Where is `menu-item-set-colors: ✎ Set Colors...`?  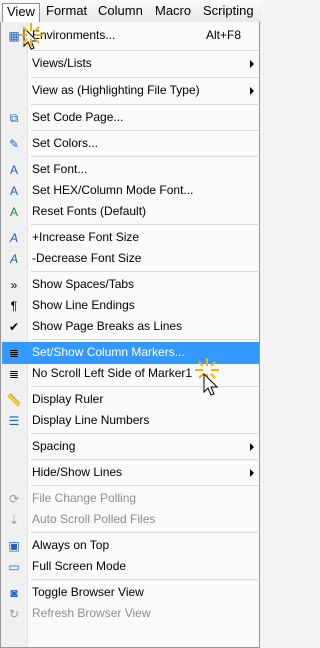
menu-item-set-colors: ✎ Set Colors... is located at coordinates (130, 144).